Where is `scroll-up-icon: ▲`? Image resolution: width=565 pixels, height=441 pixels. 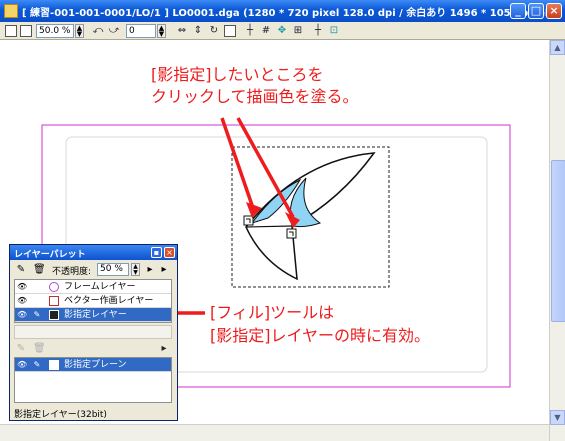
scroll-up-icon: ▲ is located at coordinates (557, 47).